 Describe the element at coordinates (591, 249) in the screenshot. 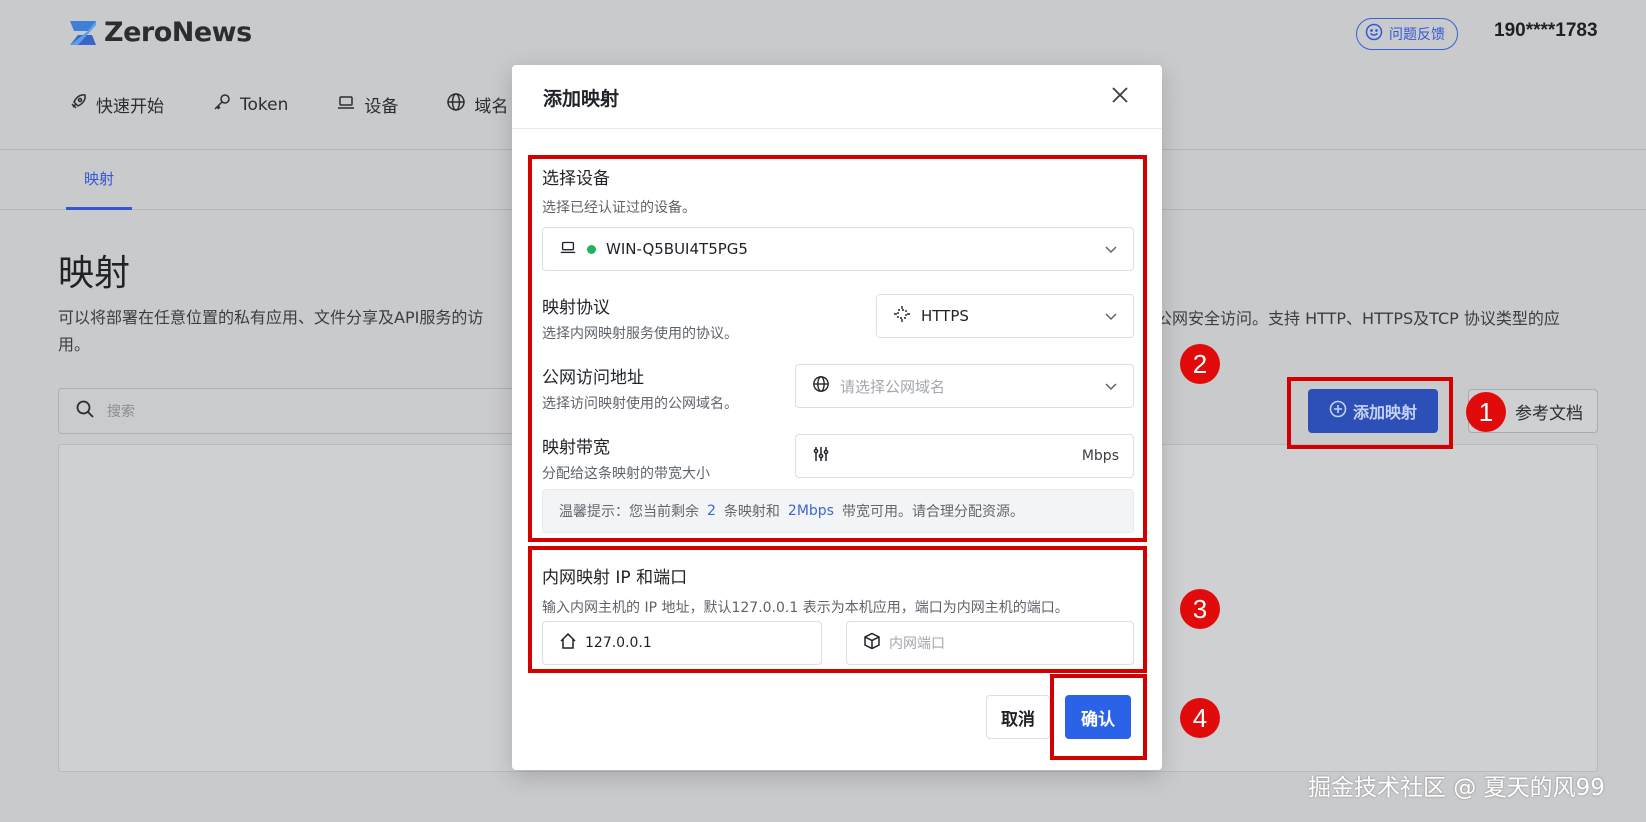

I see `online-status-dot` at that location.